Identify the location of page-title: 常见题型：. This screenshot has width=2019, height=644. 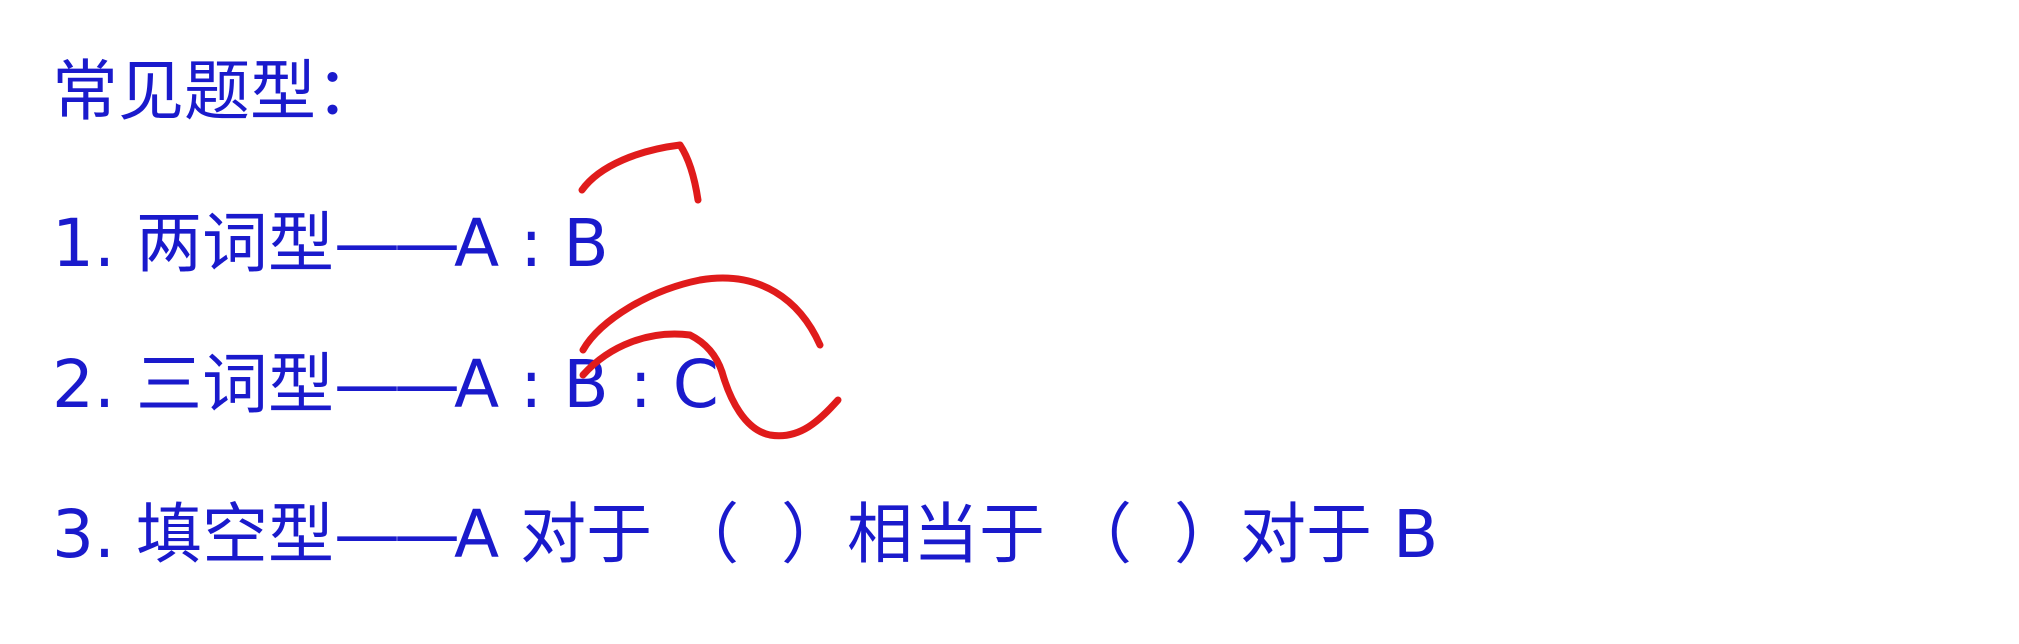
(217, 91).